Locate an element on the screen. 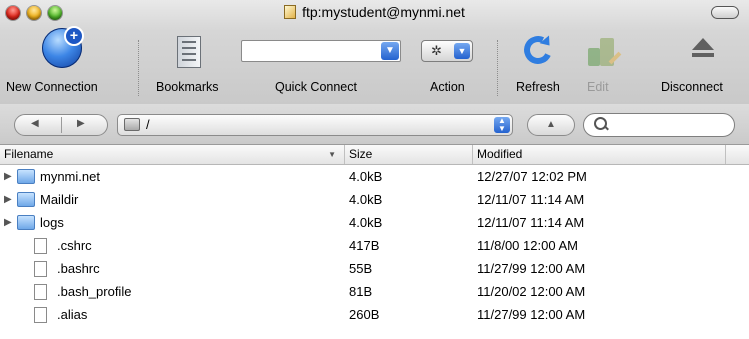 Image resolution: width=749 pixels, height=339 pixels. table-header: Filename ▼ Size Modified is located at coordinates (374, 155).